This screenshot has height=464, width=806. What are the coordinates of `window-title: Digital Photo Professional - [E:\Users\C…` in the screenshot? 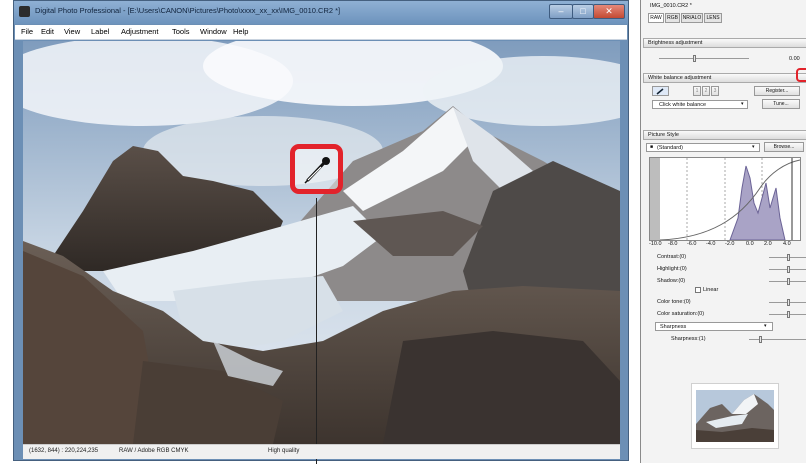 It's located at (188, 10).